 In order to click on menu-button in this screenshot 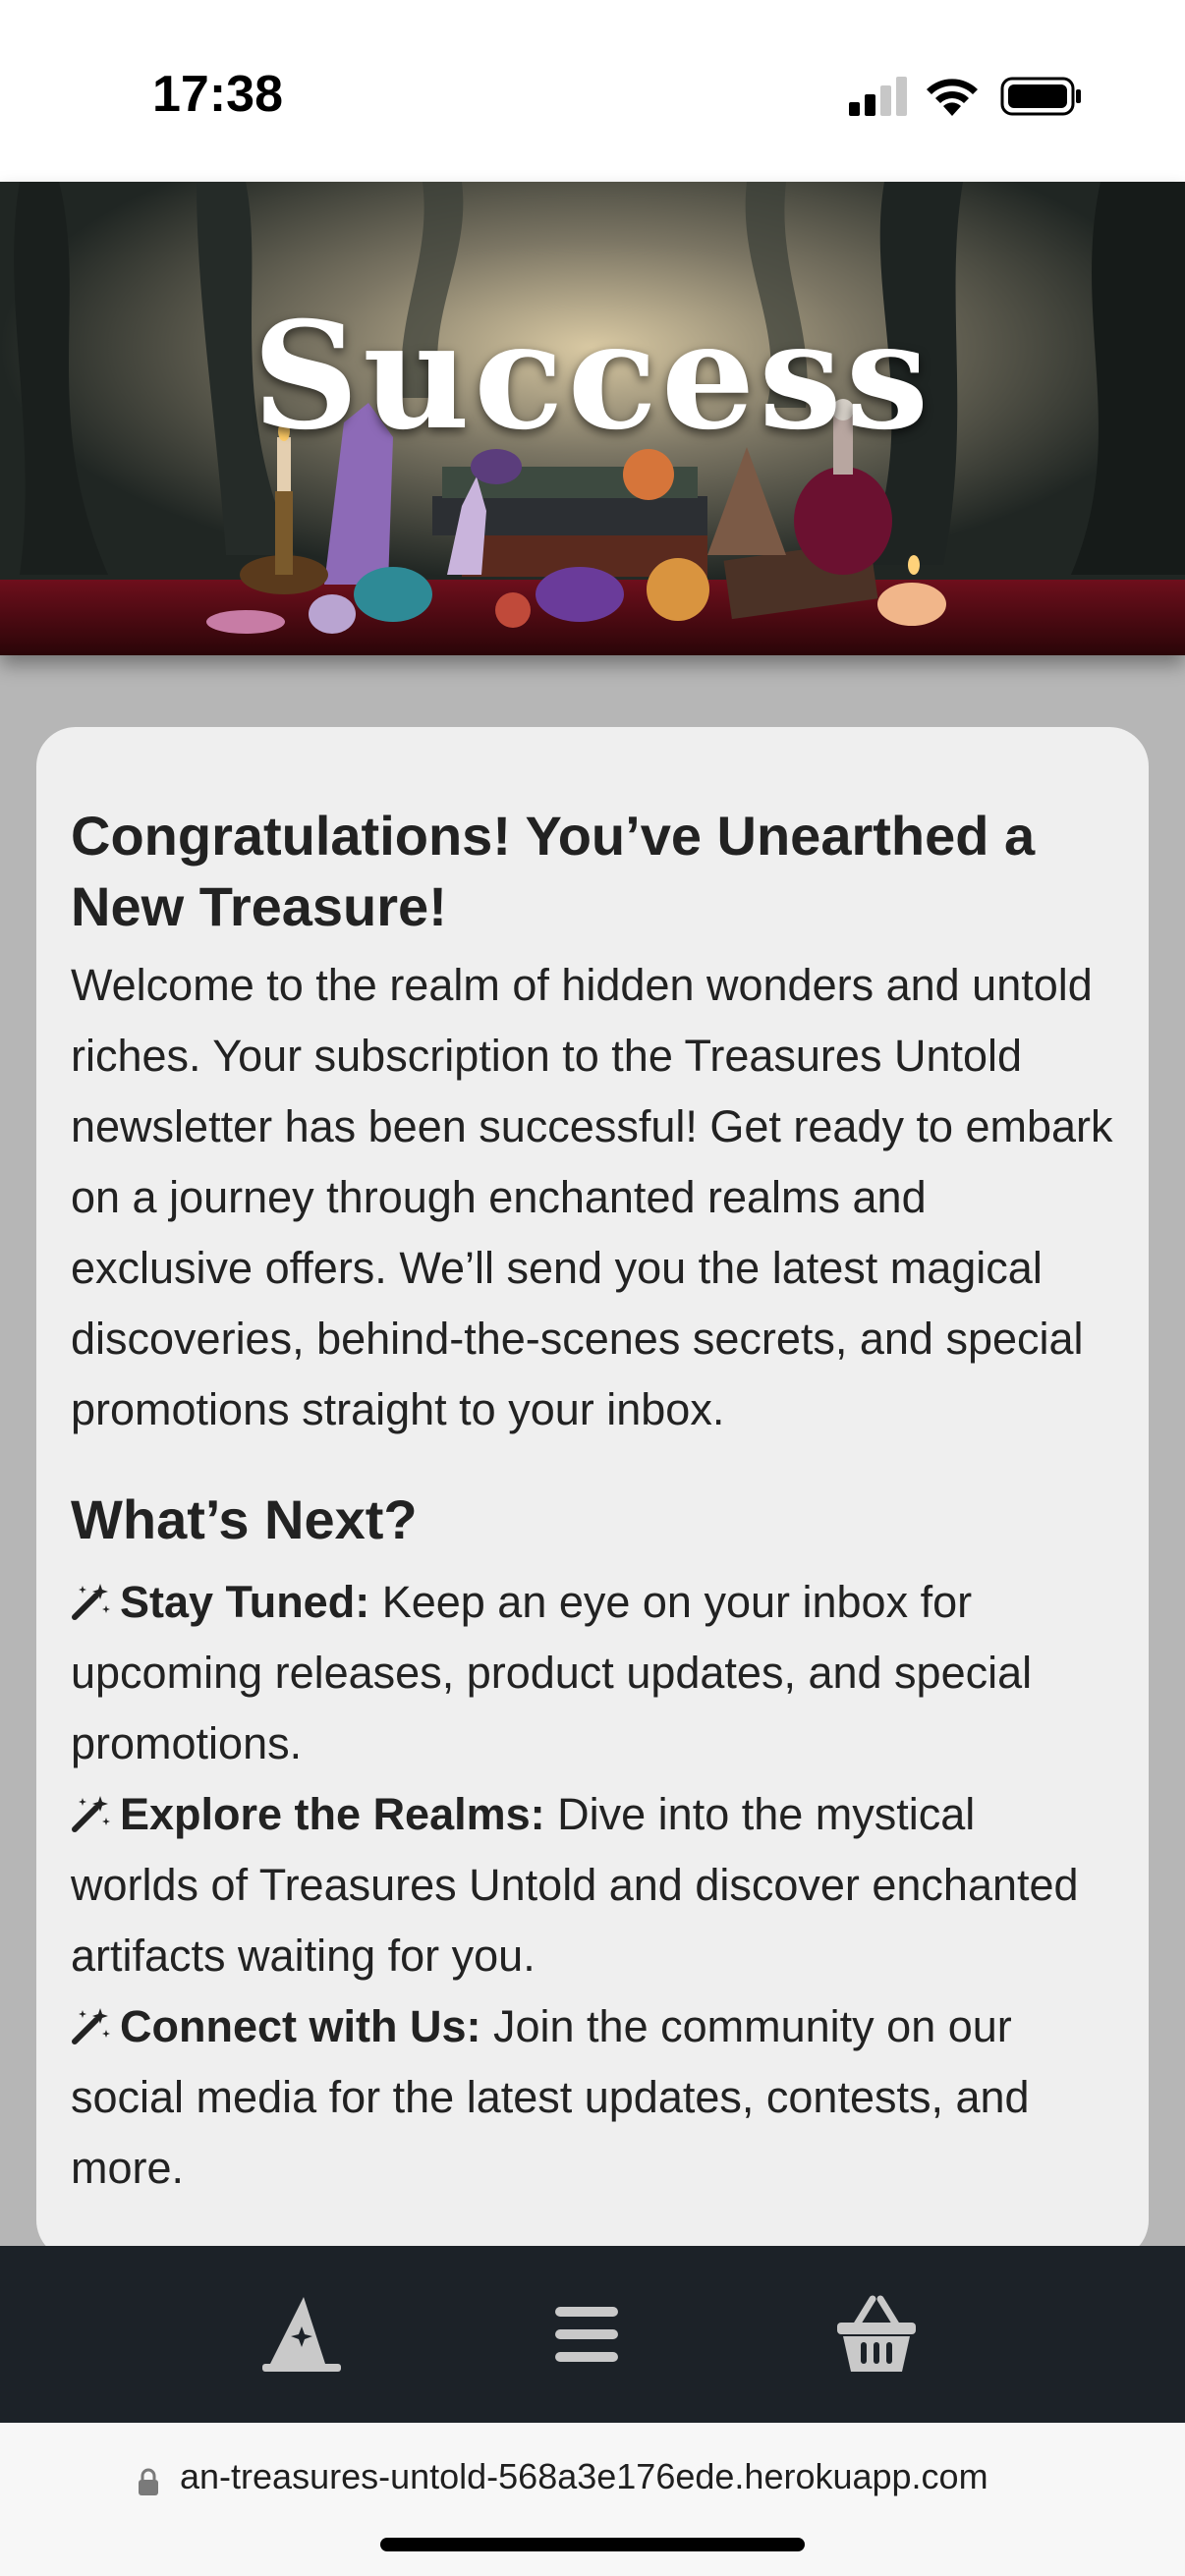, I will do `click(587, 2334)`.